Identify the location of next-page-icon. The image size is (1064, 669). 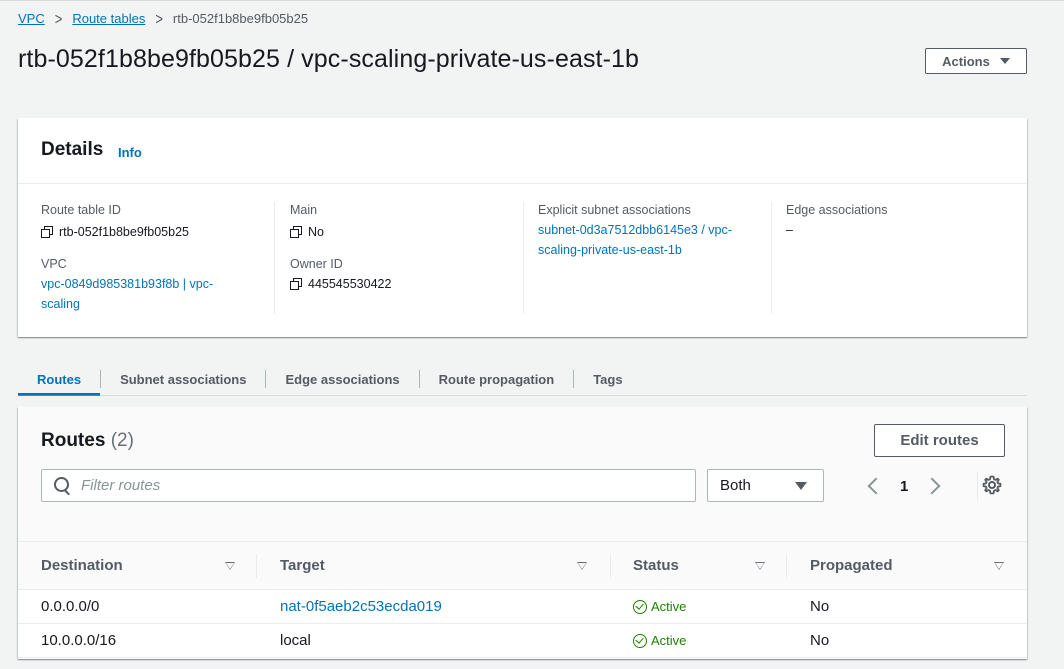
(932, 486).